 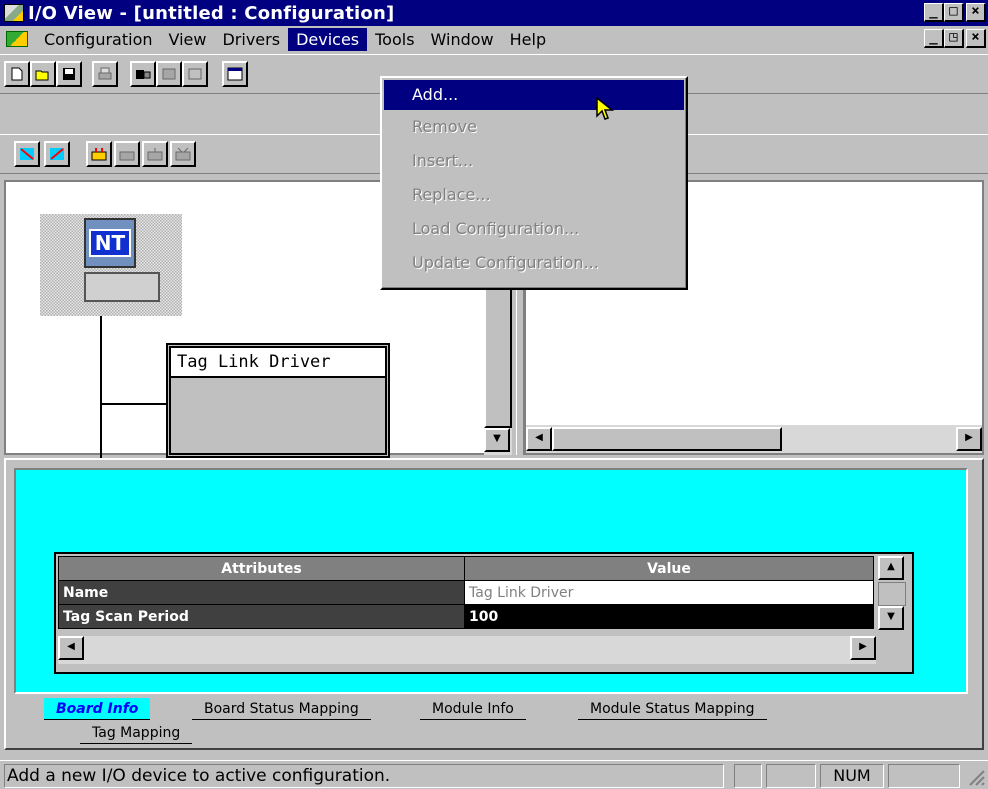 I want to click on value-cell: Tag Link Driver, so click(x=669, y=592).